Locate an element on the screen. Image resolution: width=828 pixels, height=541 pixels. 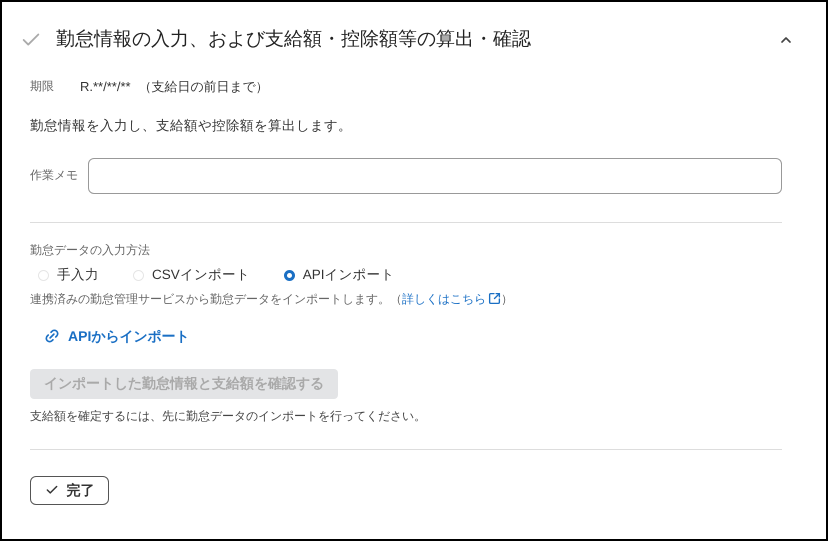
radio-option: CSVインポート is located at coordinates (191, 275).